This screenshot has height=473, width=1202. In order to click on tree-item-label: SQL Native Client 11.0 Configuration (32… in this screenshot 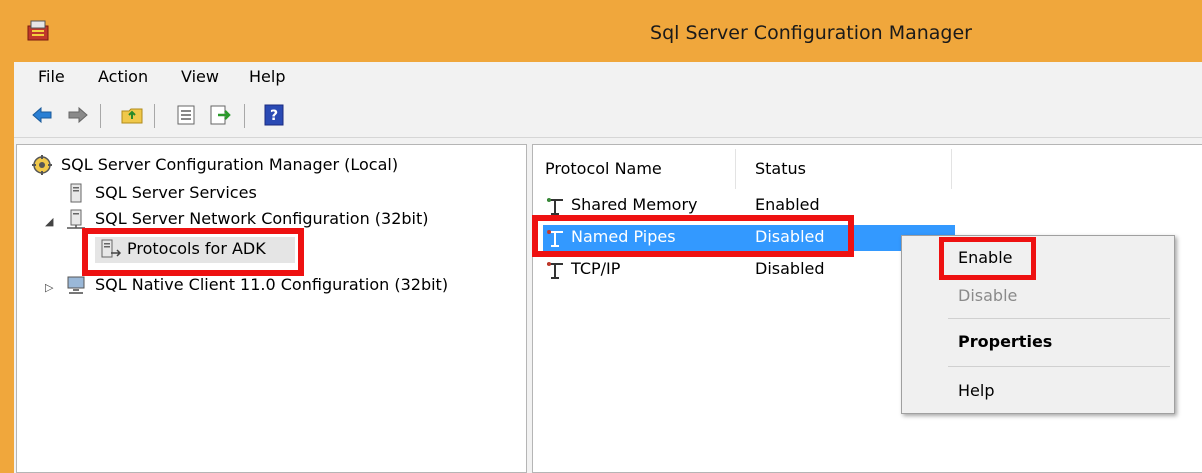, I will do `click(272, 284)`.